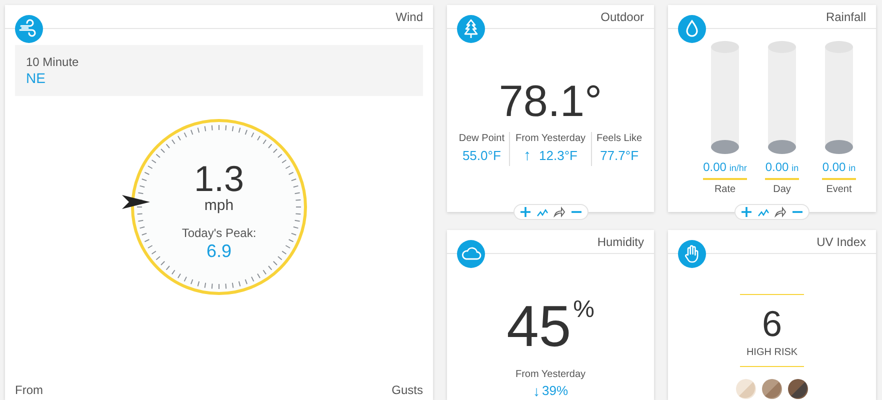  What do you see at coordinates (555, 391) in the screenshot?
I see `humidity-change: 39%` at bounding box center [555, 391].